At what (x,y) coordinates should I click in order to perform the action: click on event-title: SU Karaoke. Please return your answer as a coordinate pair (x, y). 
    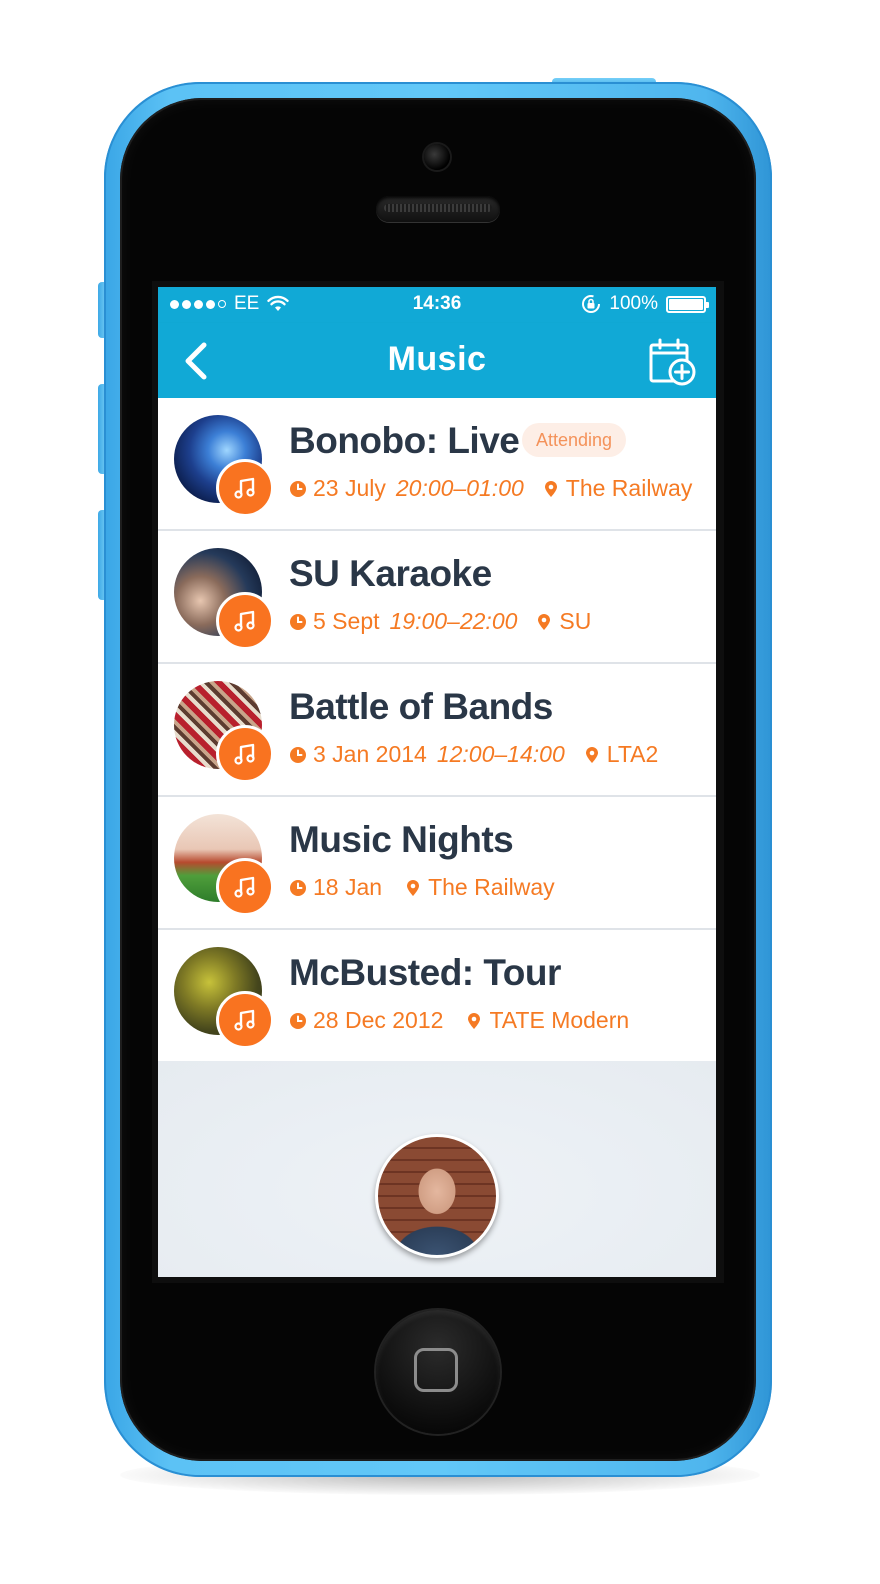
    Looking at the image, I should click on (390, 573).